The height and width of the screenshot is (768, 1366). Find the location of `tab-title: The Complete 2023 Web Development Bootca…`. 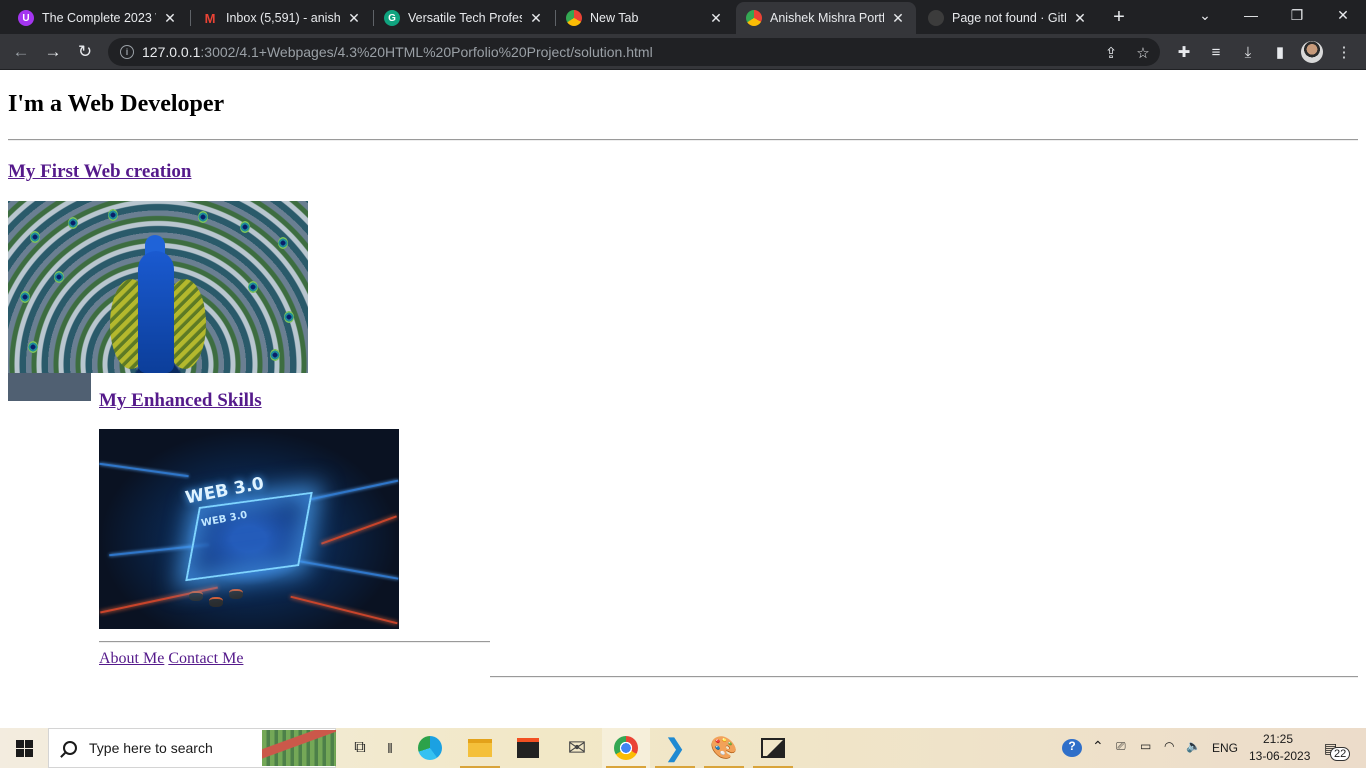

tab-title: The Complete 2023 Web Development Bootca… is located at coordinates (99, 18).